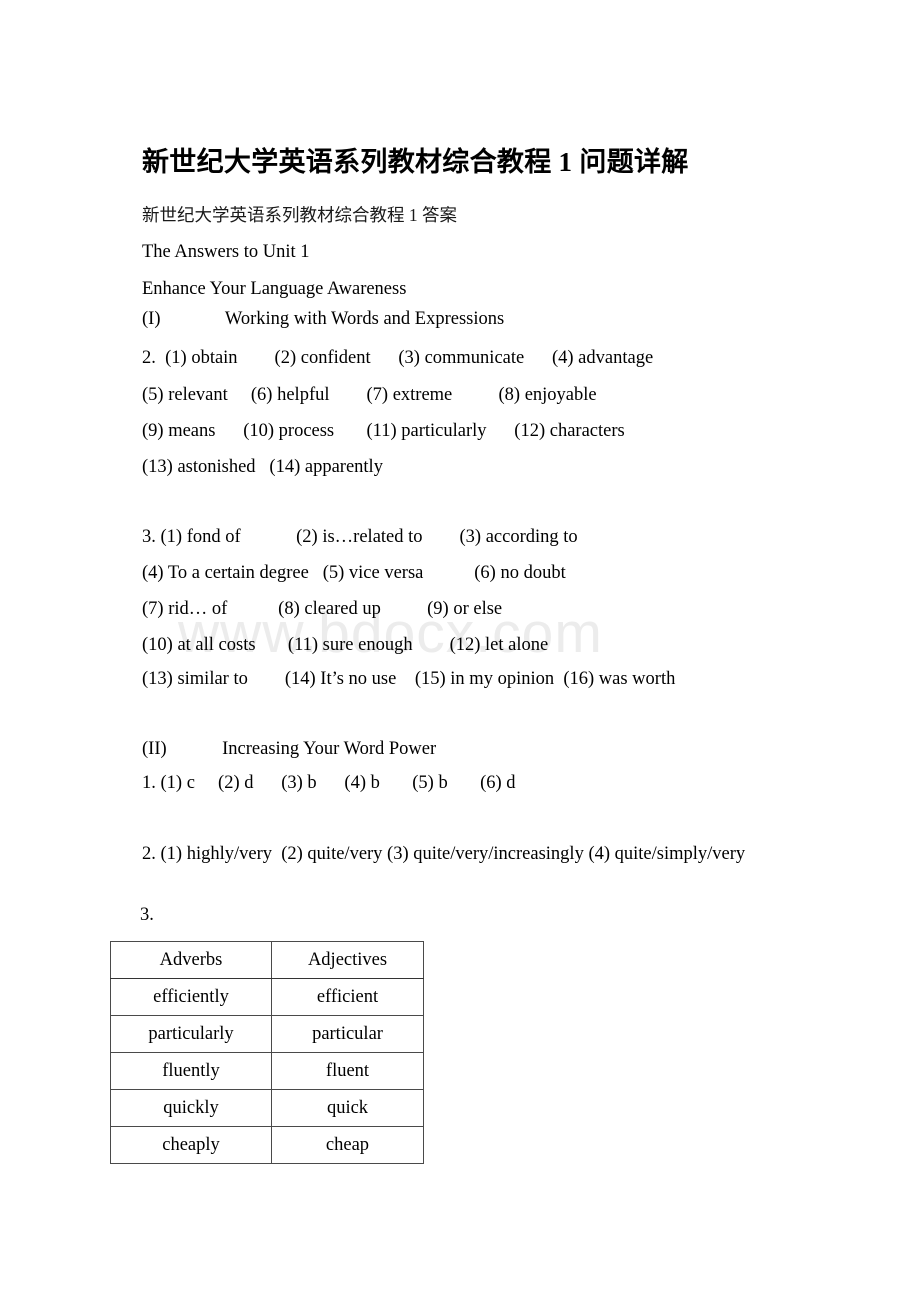  I want to click on enhance-heading: Enhance Your Language Awareness, so click(274, 289).